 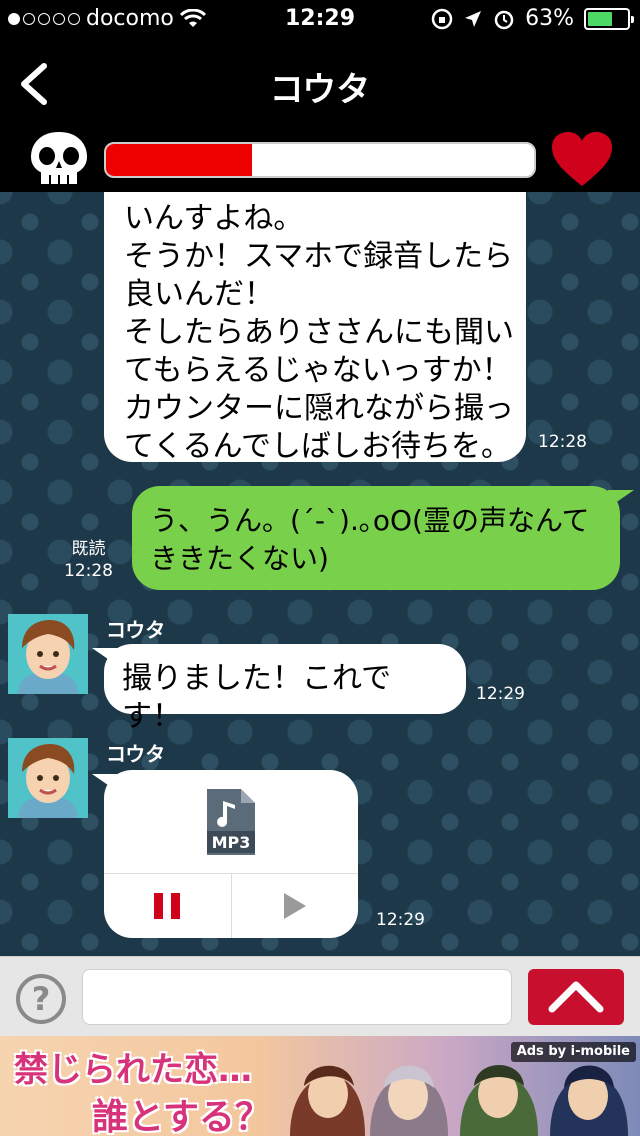 I want to click on input-bar: ?, so click(x=320, y=996).